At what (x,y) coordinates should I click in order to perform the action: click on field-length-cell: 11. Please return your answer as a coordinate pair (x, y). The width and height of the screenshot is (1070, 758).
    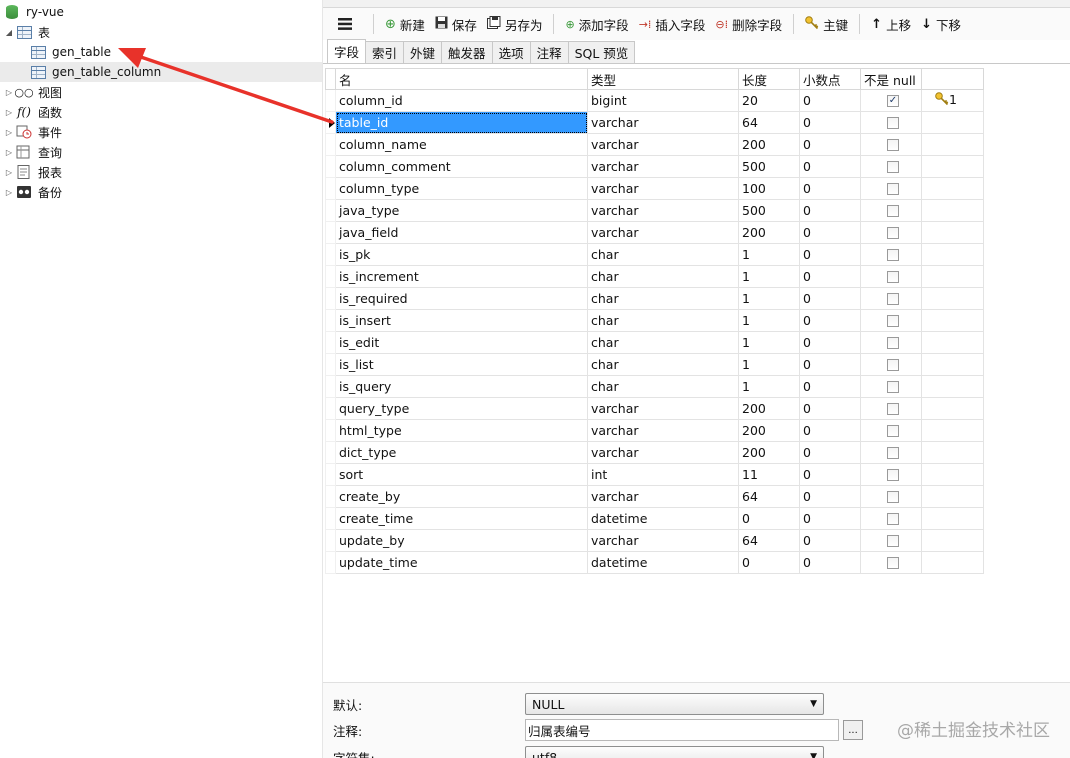
    Looking at the image, I should click on (769, 474).